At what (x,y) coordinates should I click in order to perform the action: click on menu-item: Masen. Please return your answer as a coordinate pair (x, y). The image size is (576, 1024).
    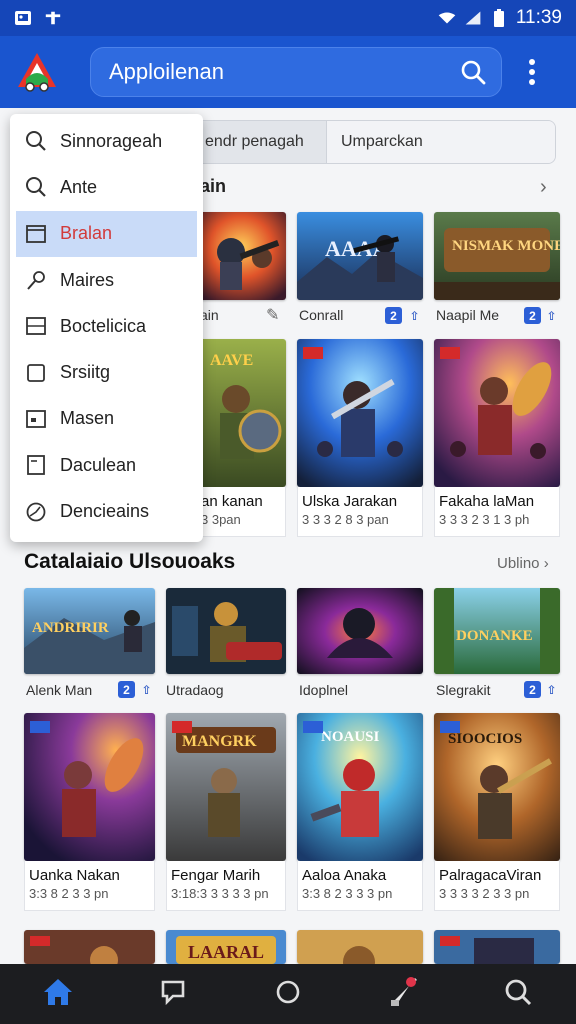
    Looking at the image, I should click on (106, 419).